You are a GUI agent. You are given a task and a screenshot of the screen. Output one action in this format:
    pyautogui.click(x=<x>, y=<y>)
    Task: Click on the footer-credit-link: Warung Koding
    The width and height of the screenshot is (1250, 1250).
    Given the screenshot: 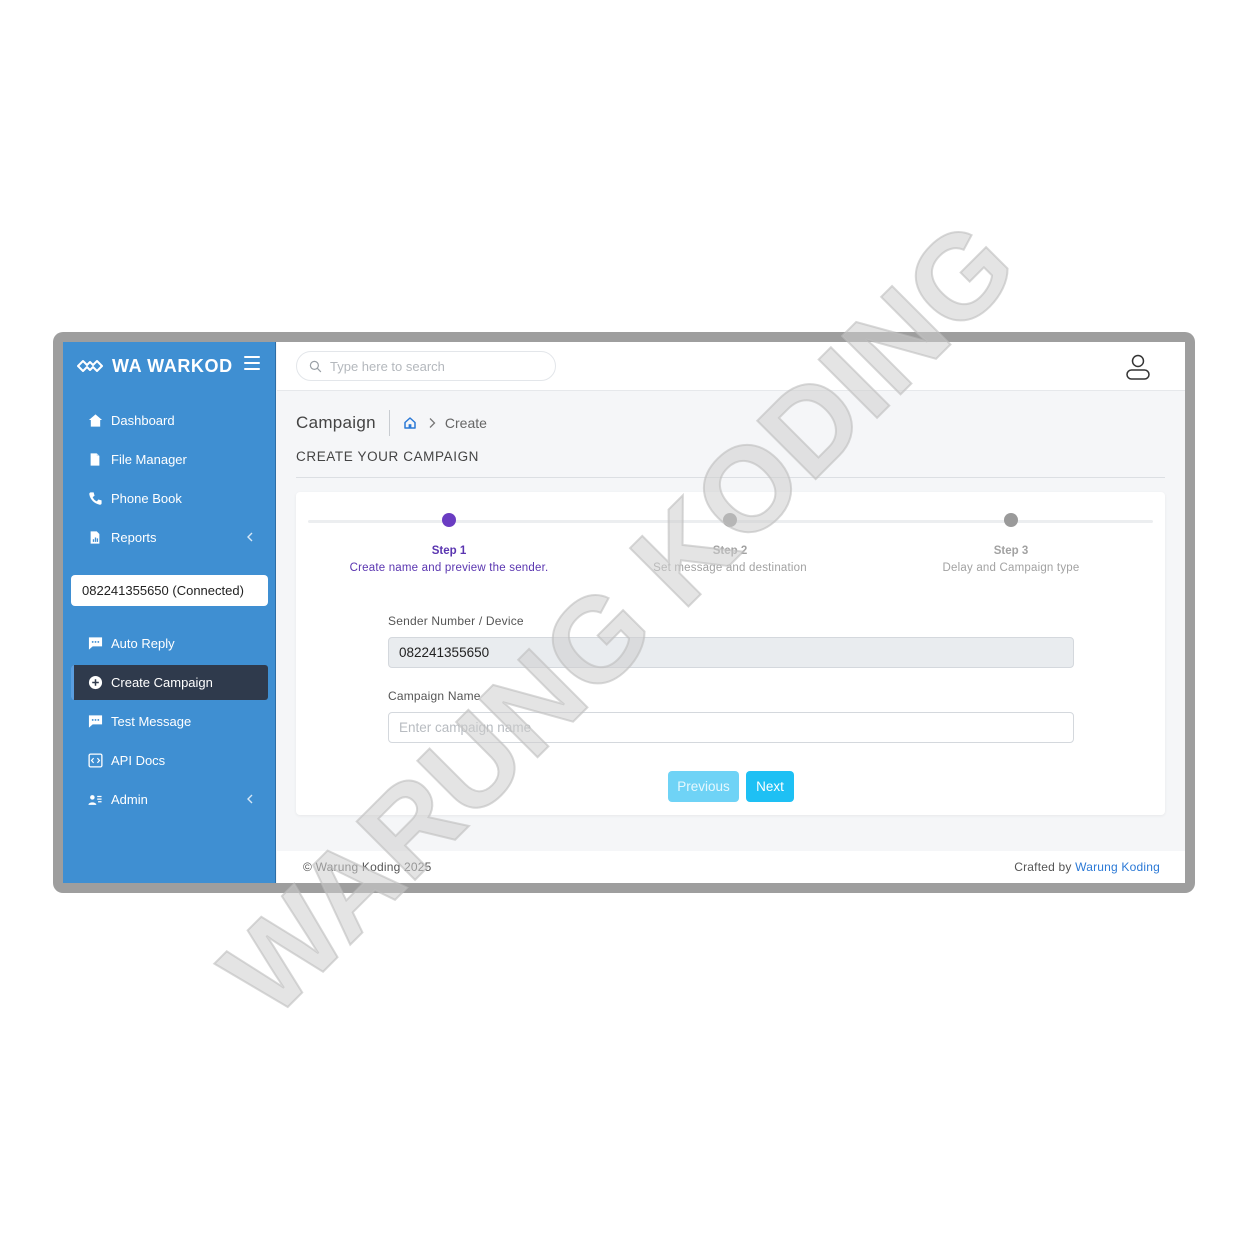 What is the action you would take?
    pyautogui.click(x=1117, y=867)
    